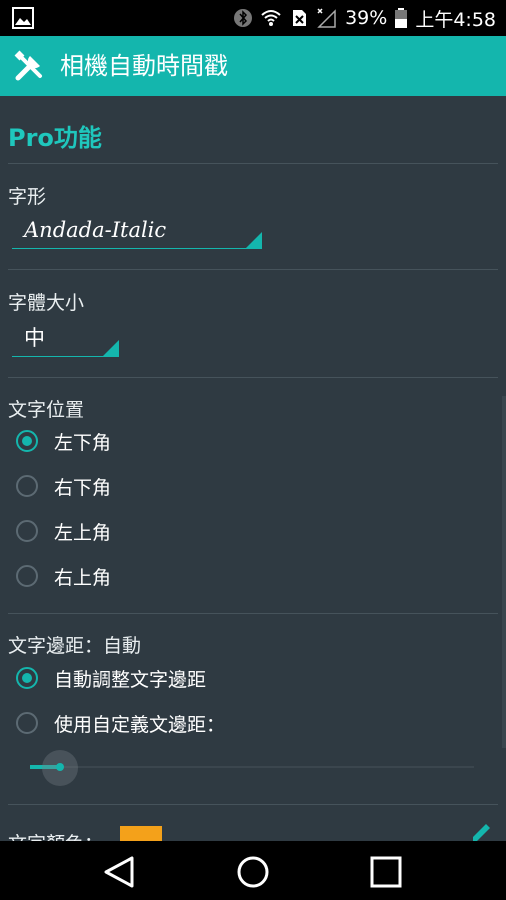 Image resolution: width=506 pixels, height=900 pixels. I want to click on app-bar: 相機自動時間戳, so click(253, 66).